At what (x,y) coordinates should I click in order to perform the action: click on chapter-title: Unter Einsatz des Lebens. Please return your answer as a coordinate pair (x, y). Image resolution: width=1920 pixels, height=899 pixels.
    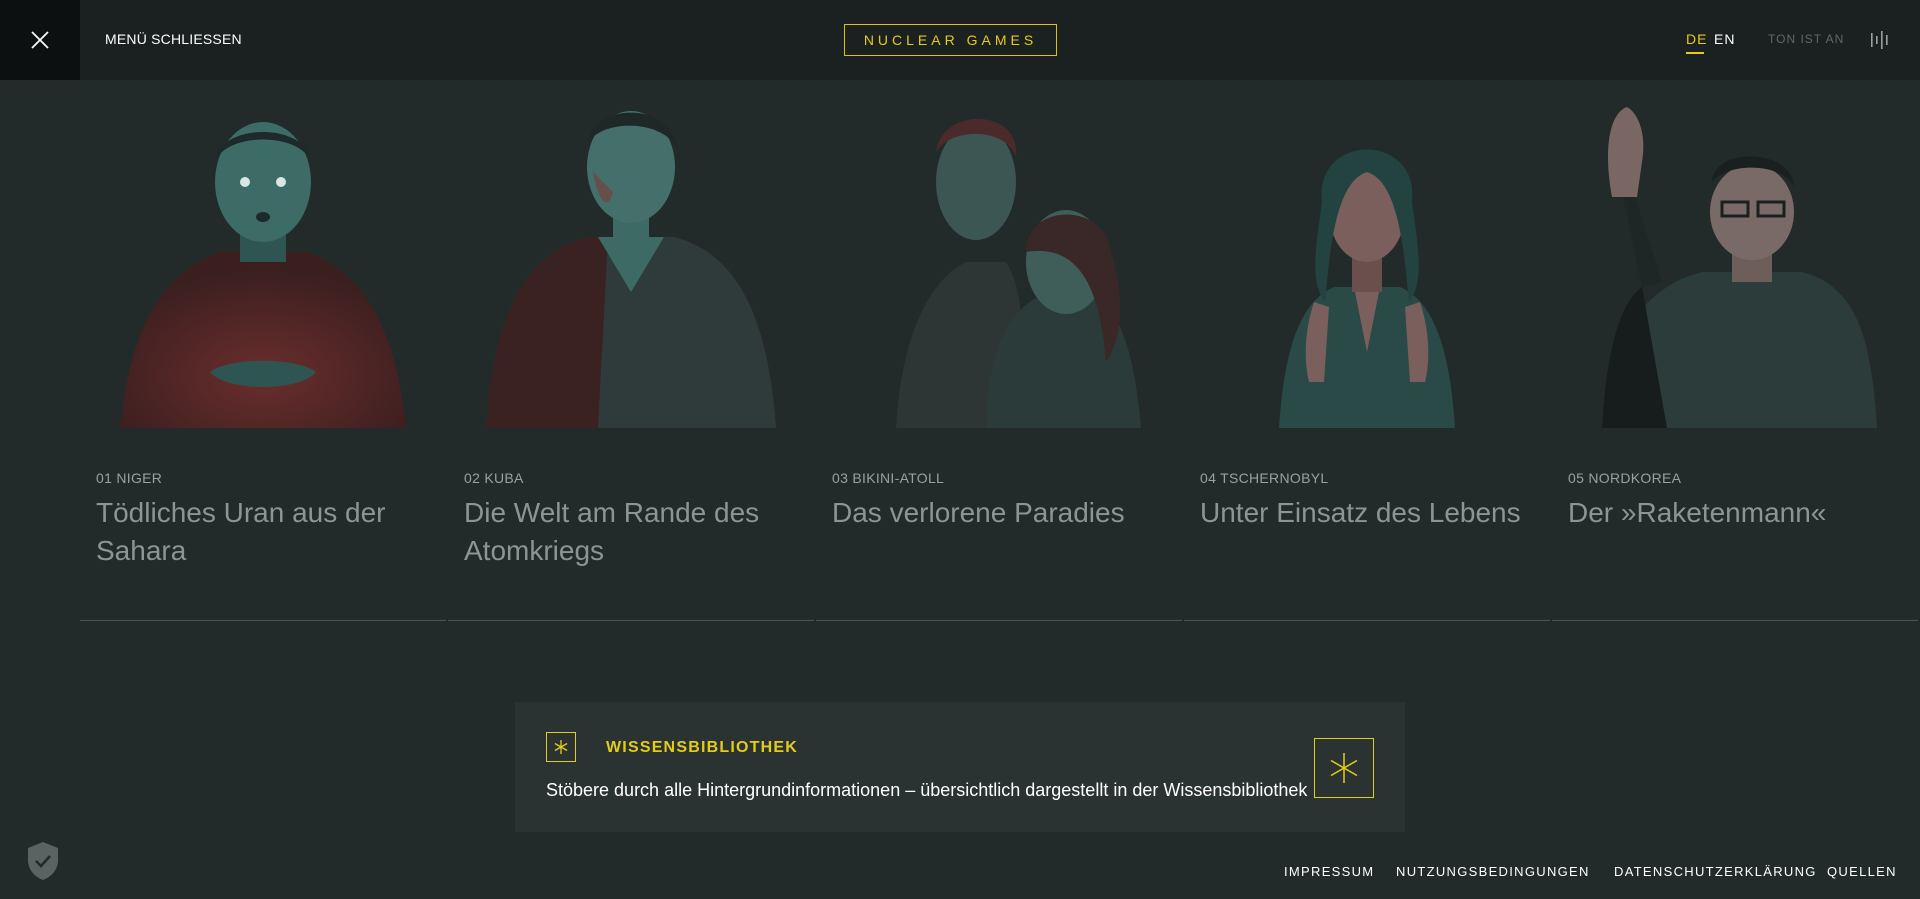
    Looking at the image, I should click on (1360, 512).